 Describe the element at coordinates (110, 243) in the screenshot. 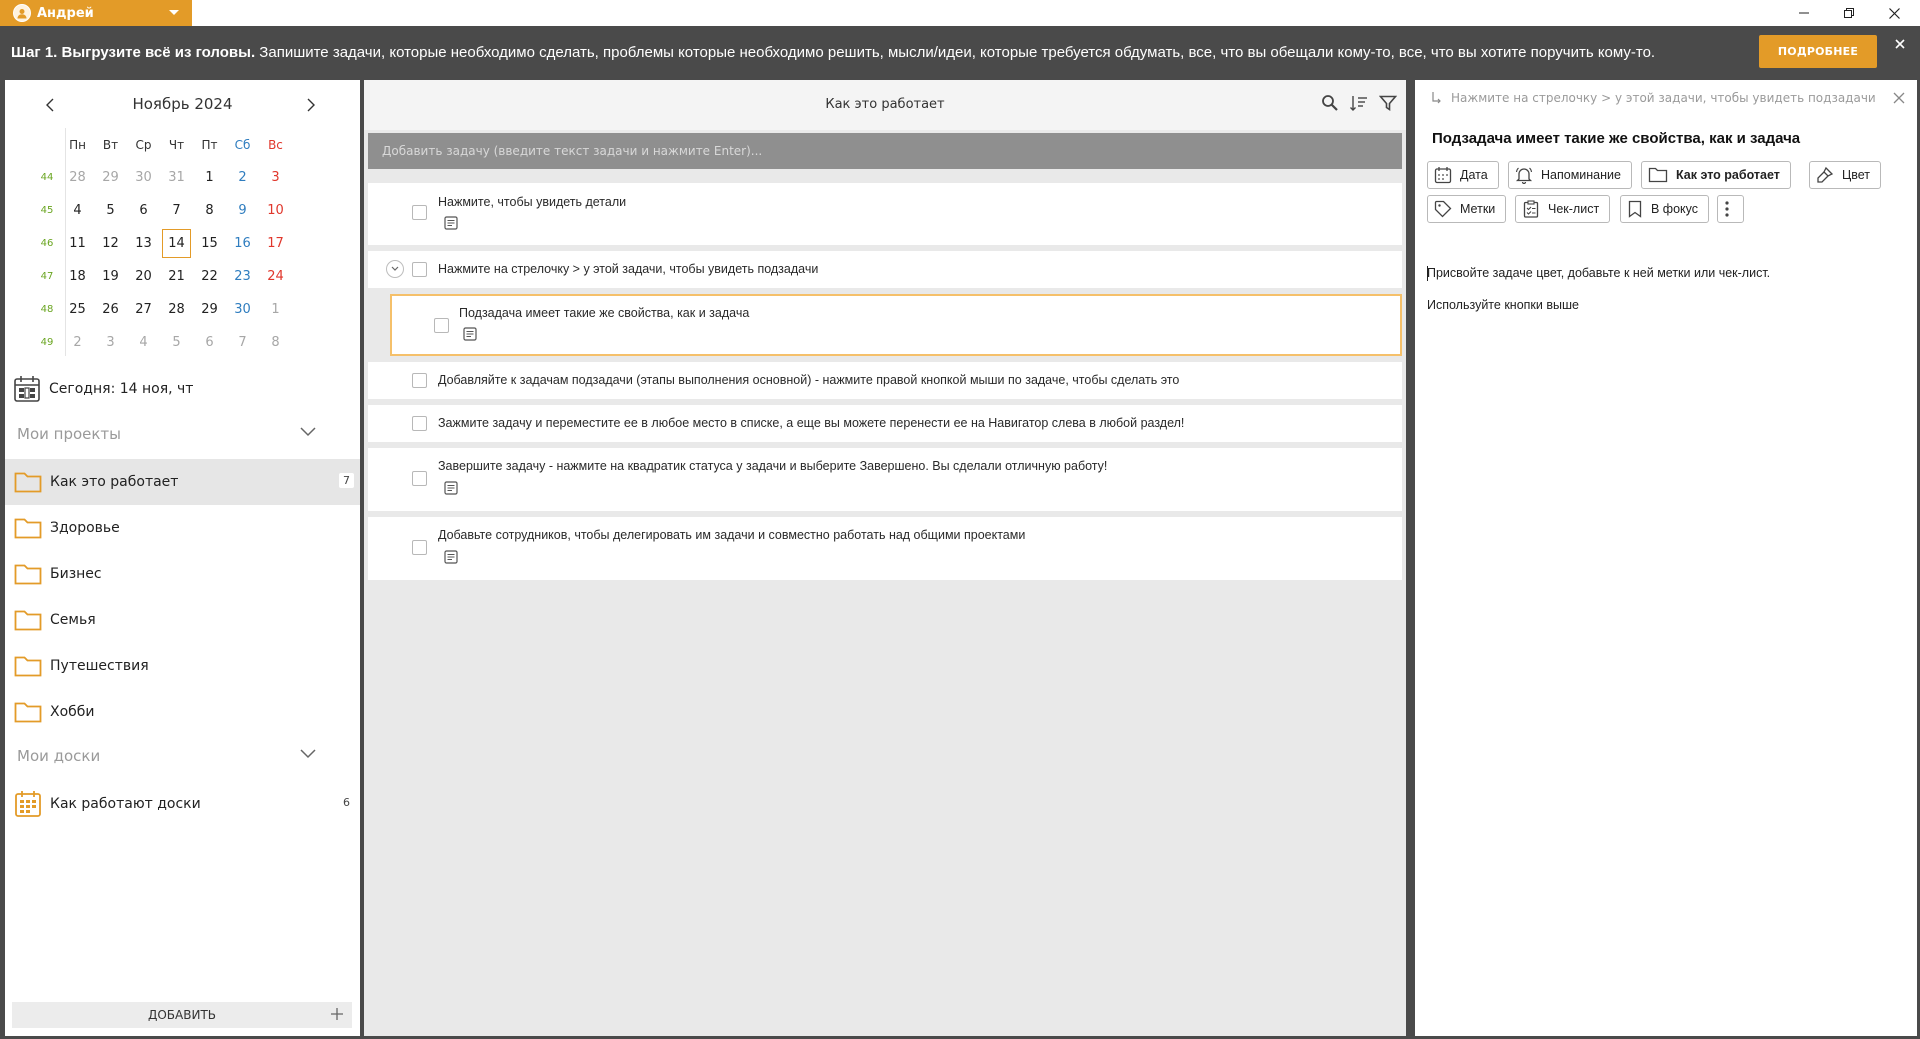

I see `calendar-day: 12` at that location.